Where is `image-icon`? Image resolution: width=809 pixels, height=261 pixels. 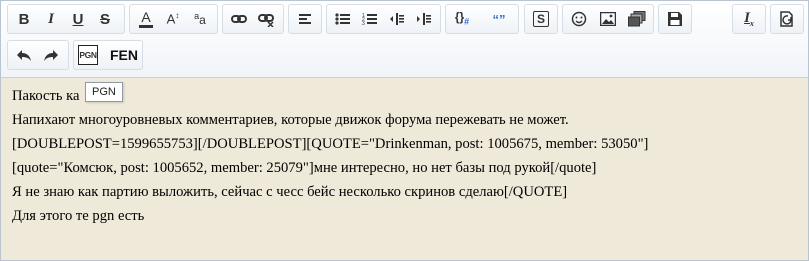 image-icon is located at coordinates (608, 19).